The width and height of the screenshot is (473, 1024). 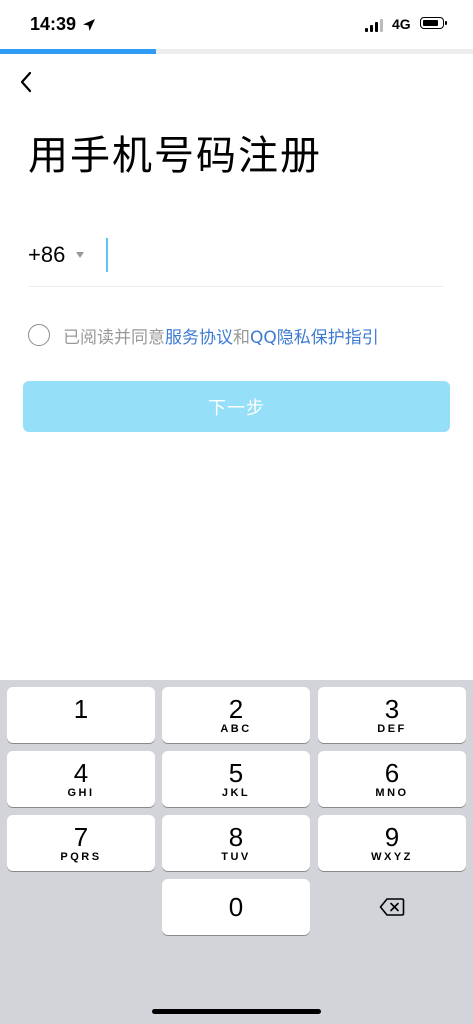 I want to click on chevron-left-icon, so click(x=26, y=82).